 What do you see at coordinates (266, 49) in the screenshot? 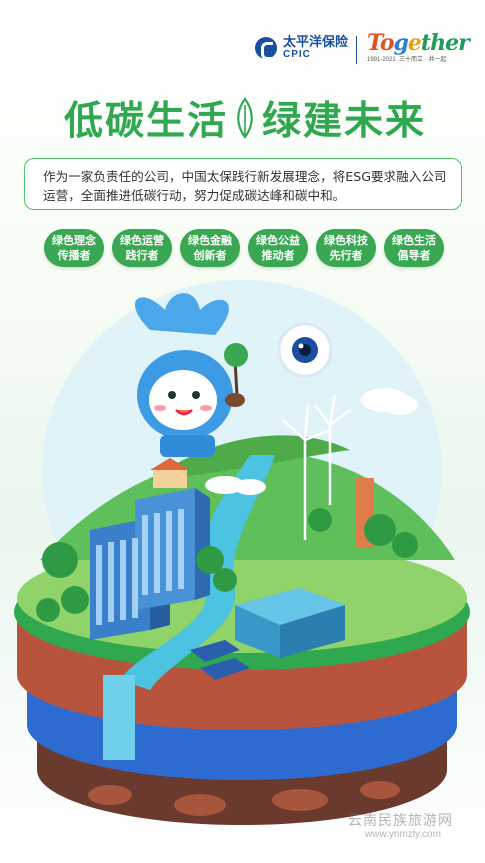
I see `cpic-logo-icon` at bounding box center [266, 49].